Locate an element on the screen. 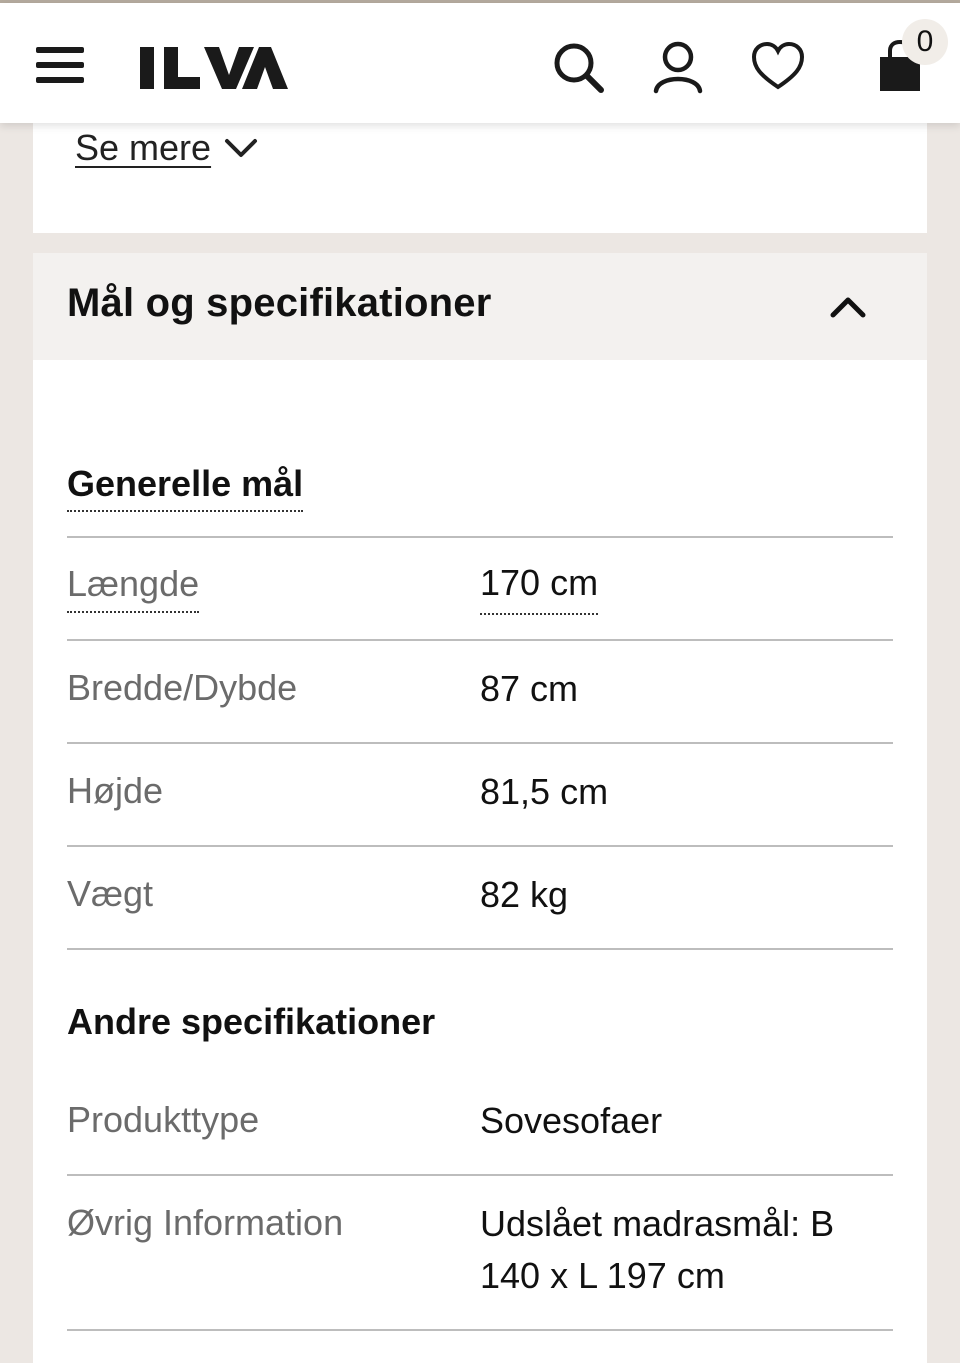 The height and width of the screenshot is (1363, 960). general-measurements-title: Generelle mål is located at coordinates (185, 487).